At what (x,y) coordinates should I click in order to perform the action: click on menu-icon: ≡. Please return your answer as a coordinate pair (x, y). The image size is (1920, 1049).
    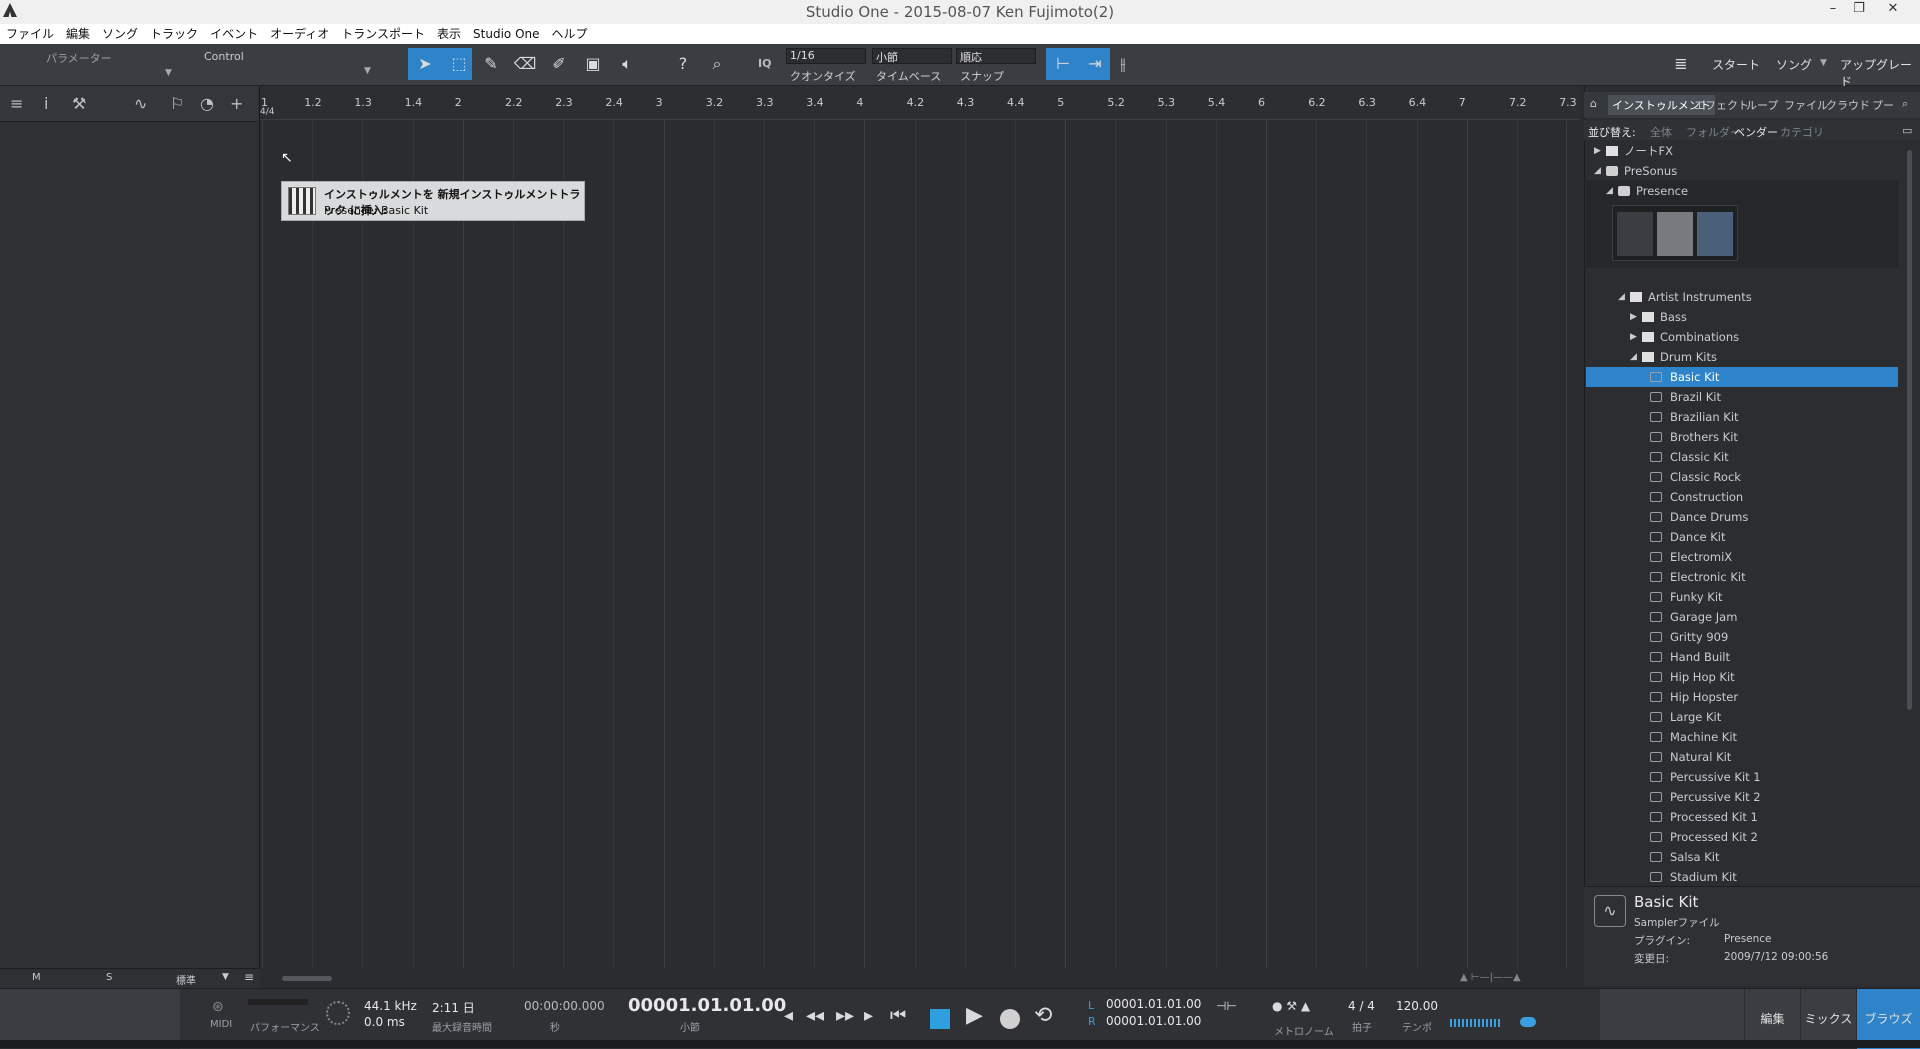
    Looking at the image, I should click on (16, 103).